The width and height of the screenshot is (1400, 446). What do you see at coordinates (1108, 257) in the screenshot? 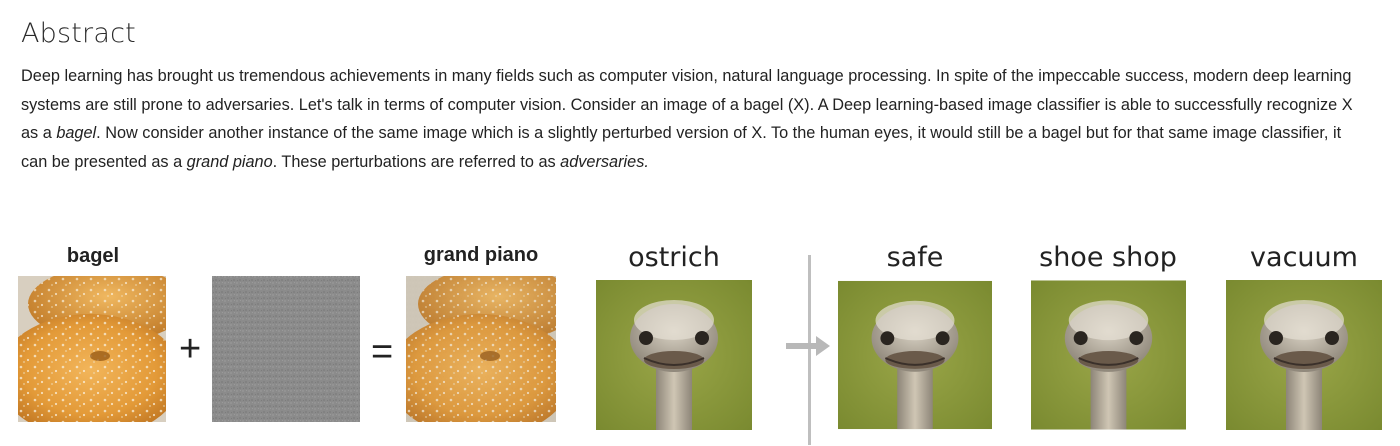
I see `shoe-shop-label: shoe shop` at bounding box center [1108, 257].